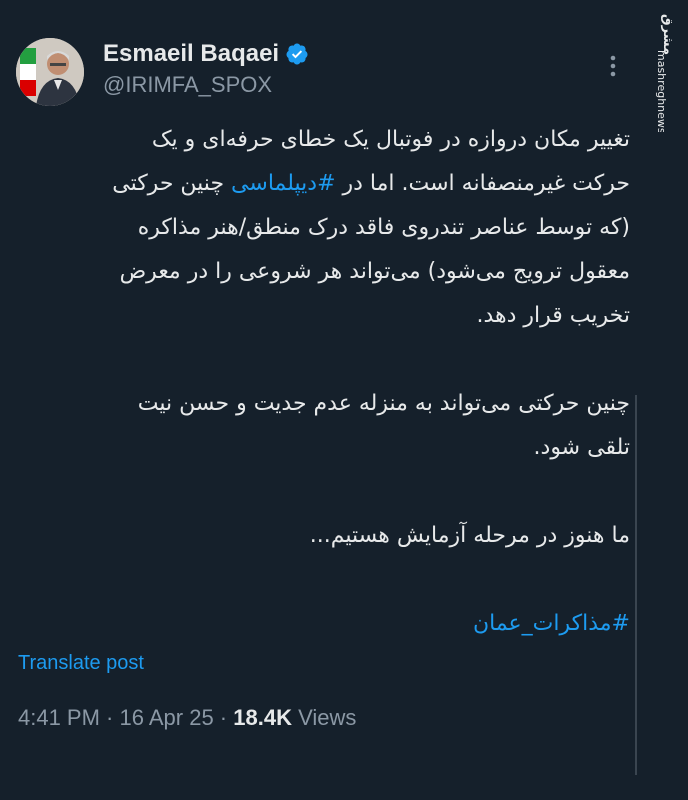  I want to click on views-label: Views, so click(324, 717).